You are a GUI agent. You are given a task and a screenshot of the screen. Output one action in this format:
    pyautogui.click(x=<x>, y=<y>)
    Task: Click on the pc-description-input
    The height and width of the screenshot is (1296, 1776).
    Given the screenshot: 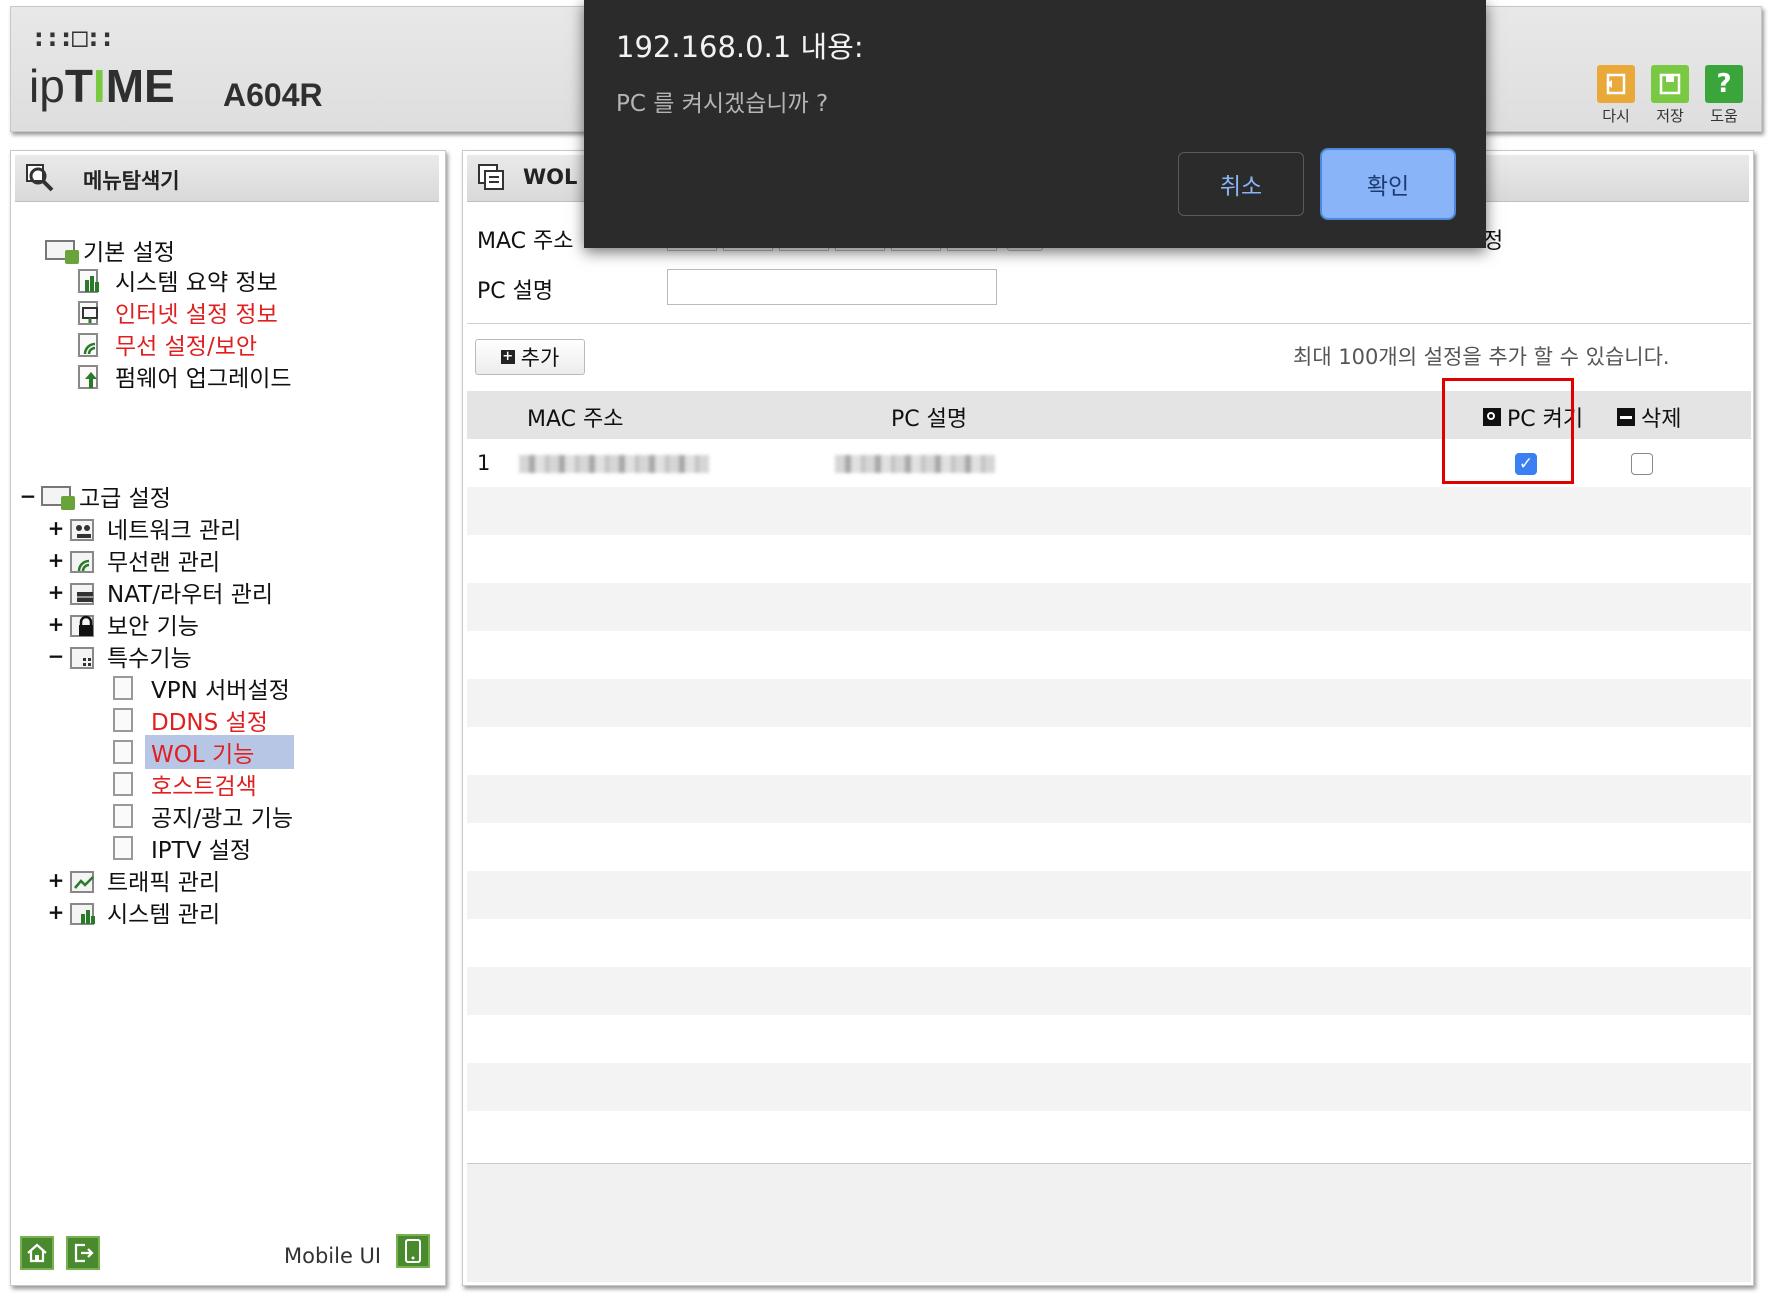 What is the action you would take?
    pyautogui.click(x=832, y=287)
    